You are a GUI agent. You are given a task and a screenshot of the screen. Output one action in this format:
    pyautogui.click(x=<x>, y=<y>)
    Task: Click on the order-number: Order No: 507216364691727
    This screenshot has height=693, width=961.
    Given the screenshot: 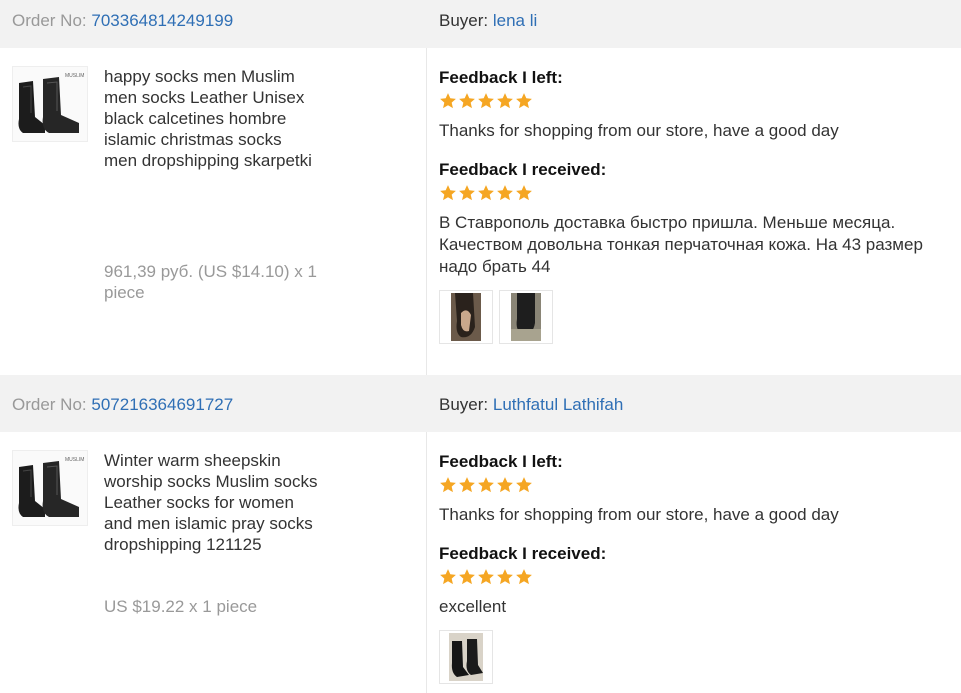 What is the action you would take?
    pyautogui.click(x=122, y=405)
    